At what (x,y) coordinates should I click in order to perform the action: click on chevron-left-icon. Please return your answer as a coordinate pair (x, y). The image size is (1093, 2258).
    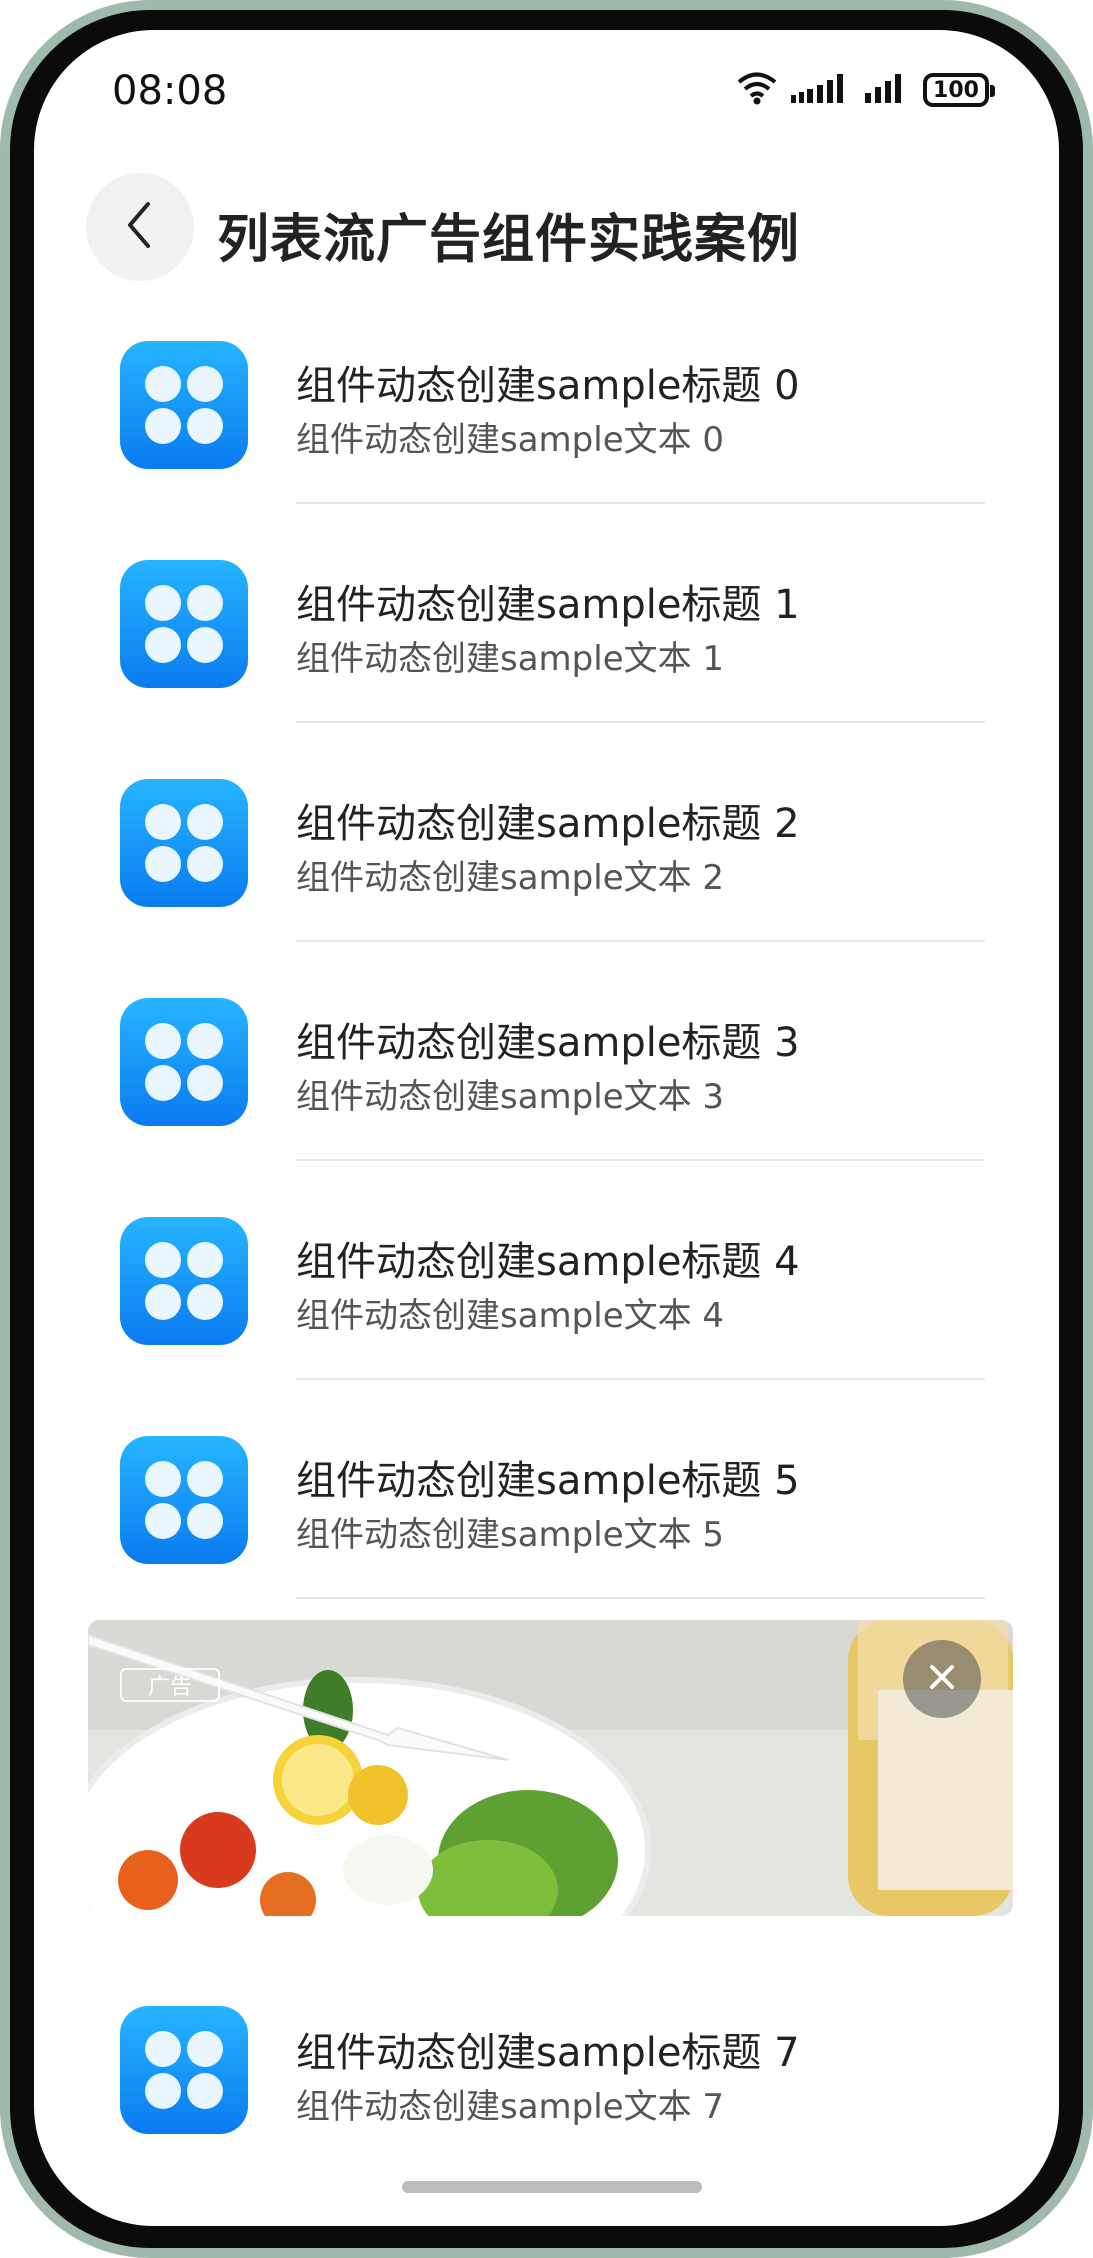
    Looking at the image, I should click on (140, 227).